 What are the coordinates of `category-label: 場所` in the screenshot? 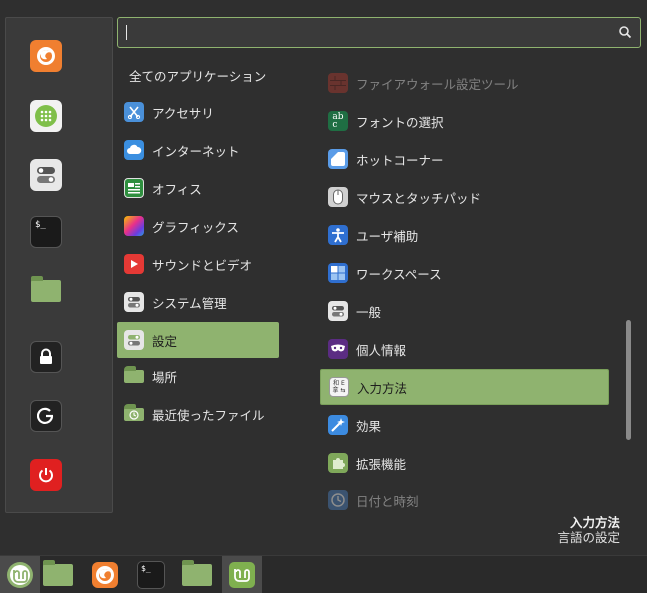 It's located at (165, 377).